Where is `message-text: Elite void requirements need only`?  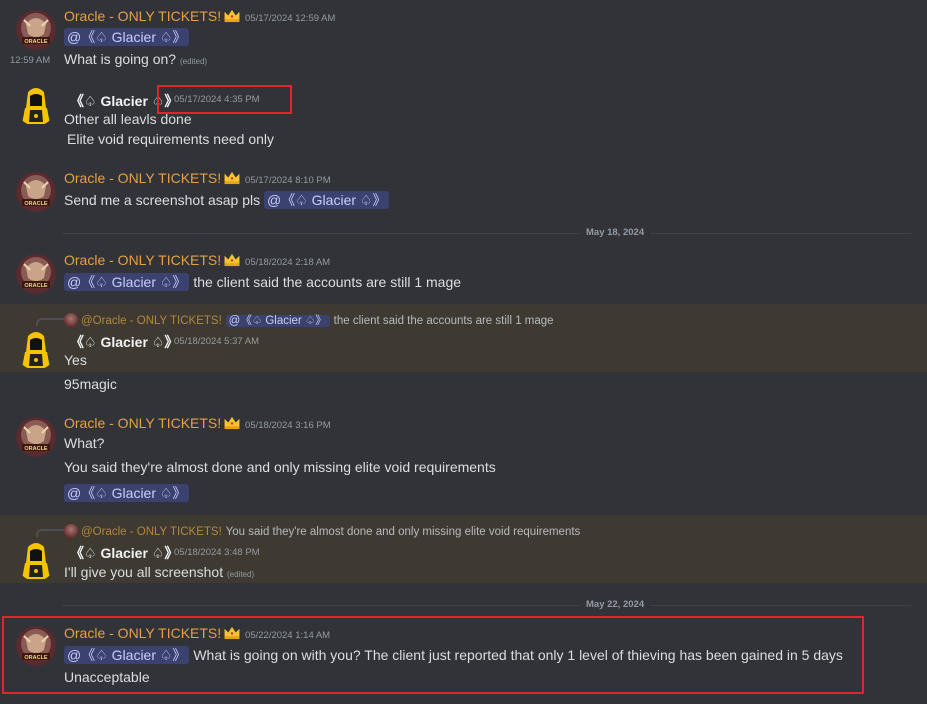
message-text: Elite void requirements need only is located at coordinates (171, 139).